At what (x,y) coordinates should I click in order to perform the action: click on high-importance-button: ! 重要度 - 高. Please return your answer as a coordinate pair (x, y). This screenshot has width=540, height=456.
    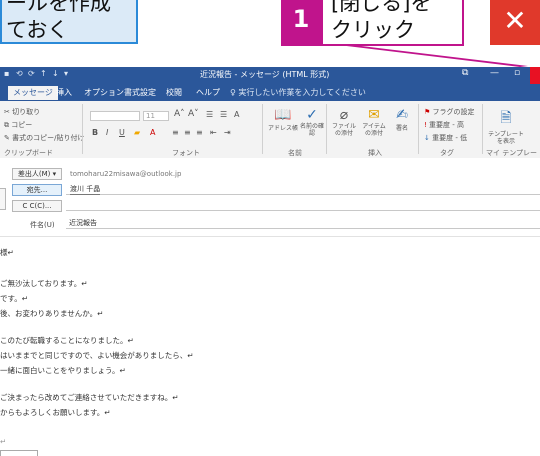
    Looking at the image, I should click on (444, 125).